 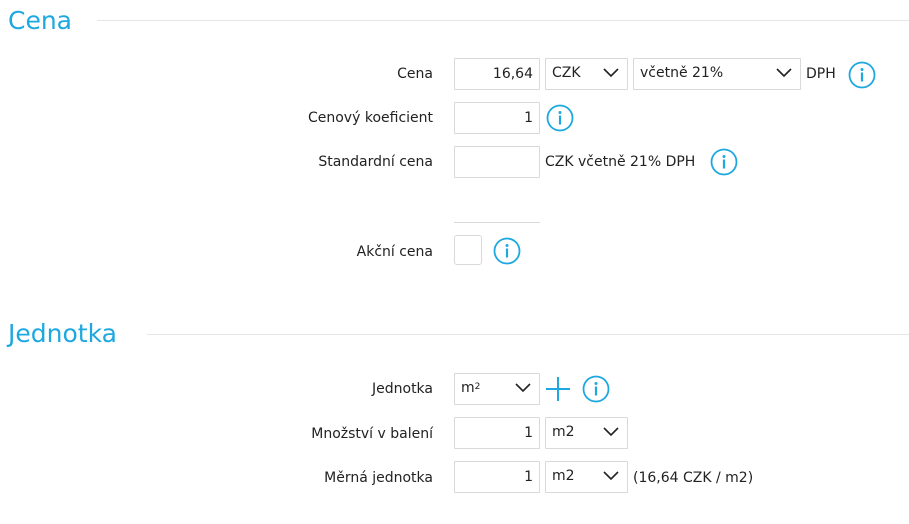 I want to click on coefficient-label: Cenový koeficient, so click(x=370, y=118).